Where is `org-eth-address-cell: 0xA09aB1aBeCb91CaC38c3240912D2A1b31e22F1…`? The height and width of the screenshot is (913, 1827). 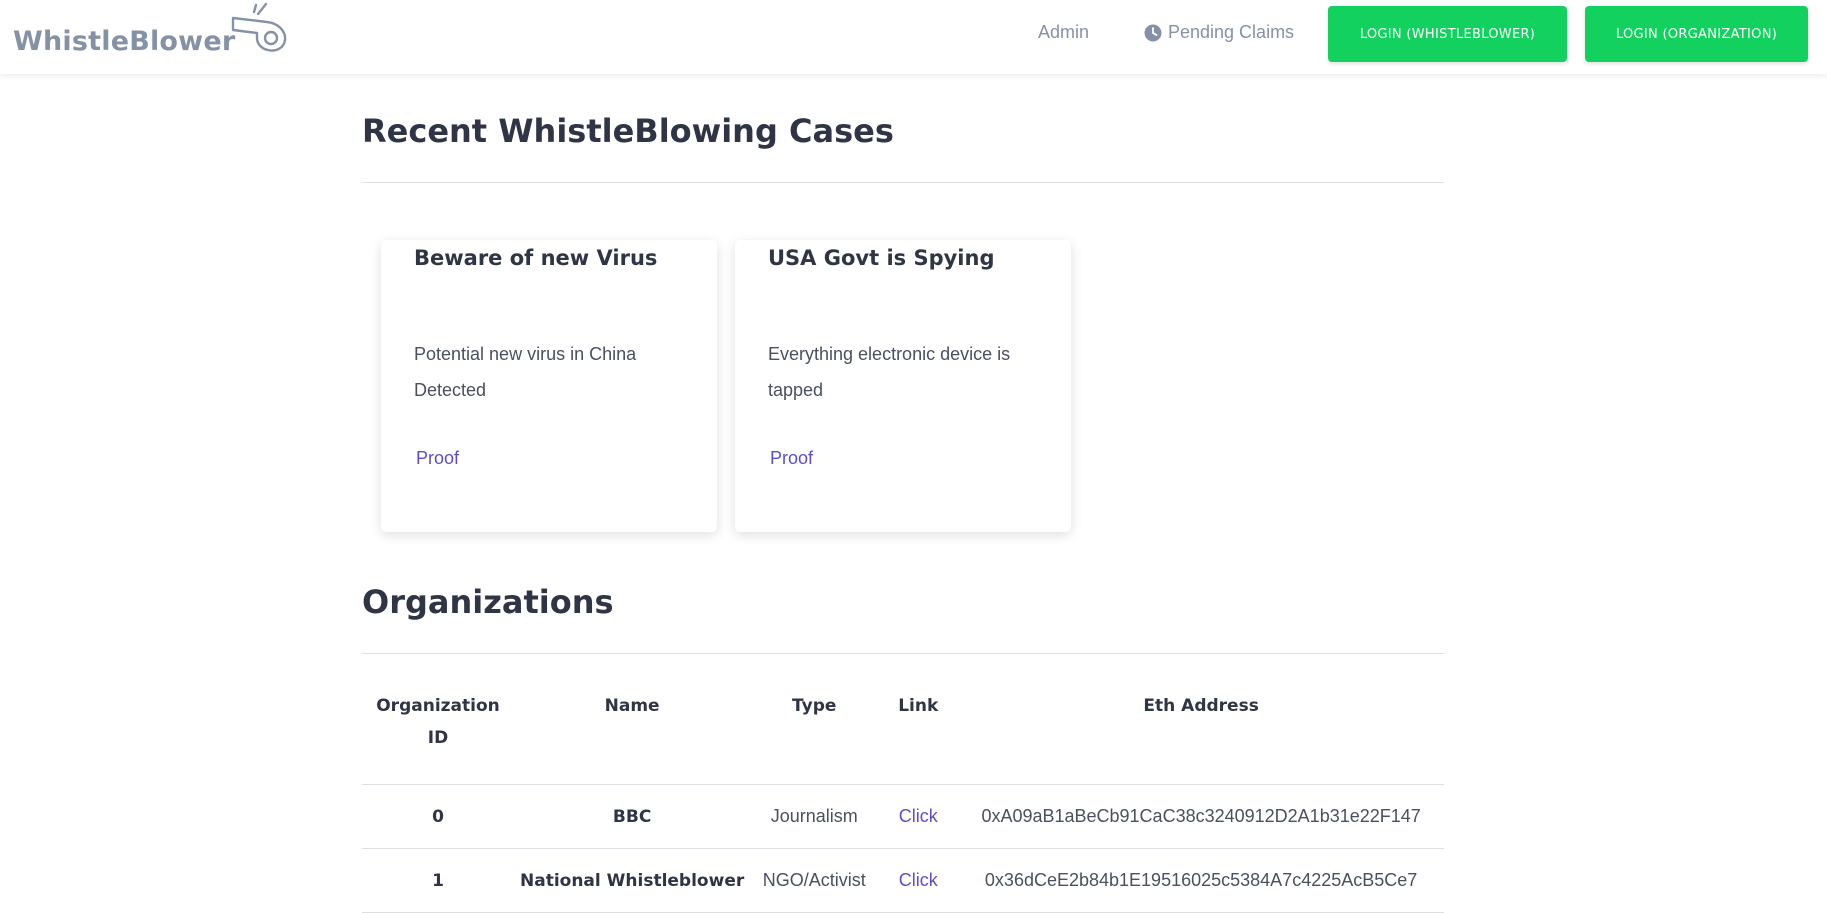 org-eth-address-cell: 0xA09aB1aBeCb91CaC38c3240912D2A1b31e22F1… is located at coordinates (1201, 816).